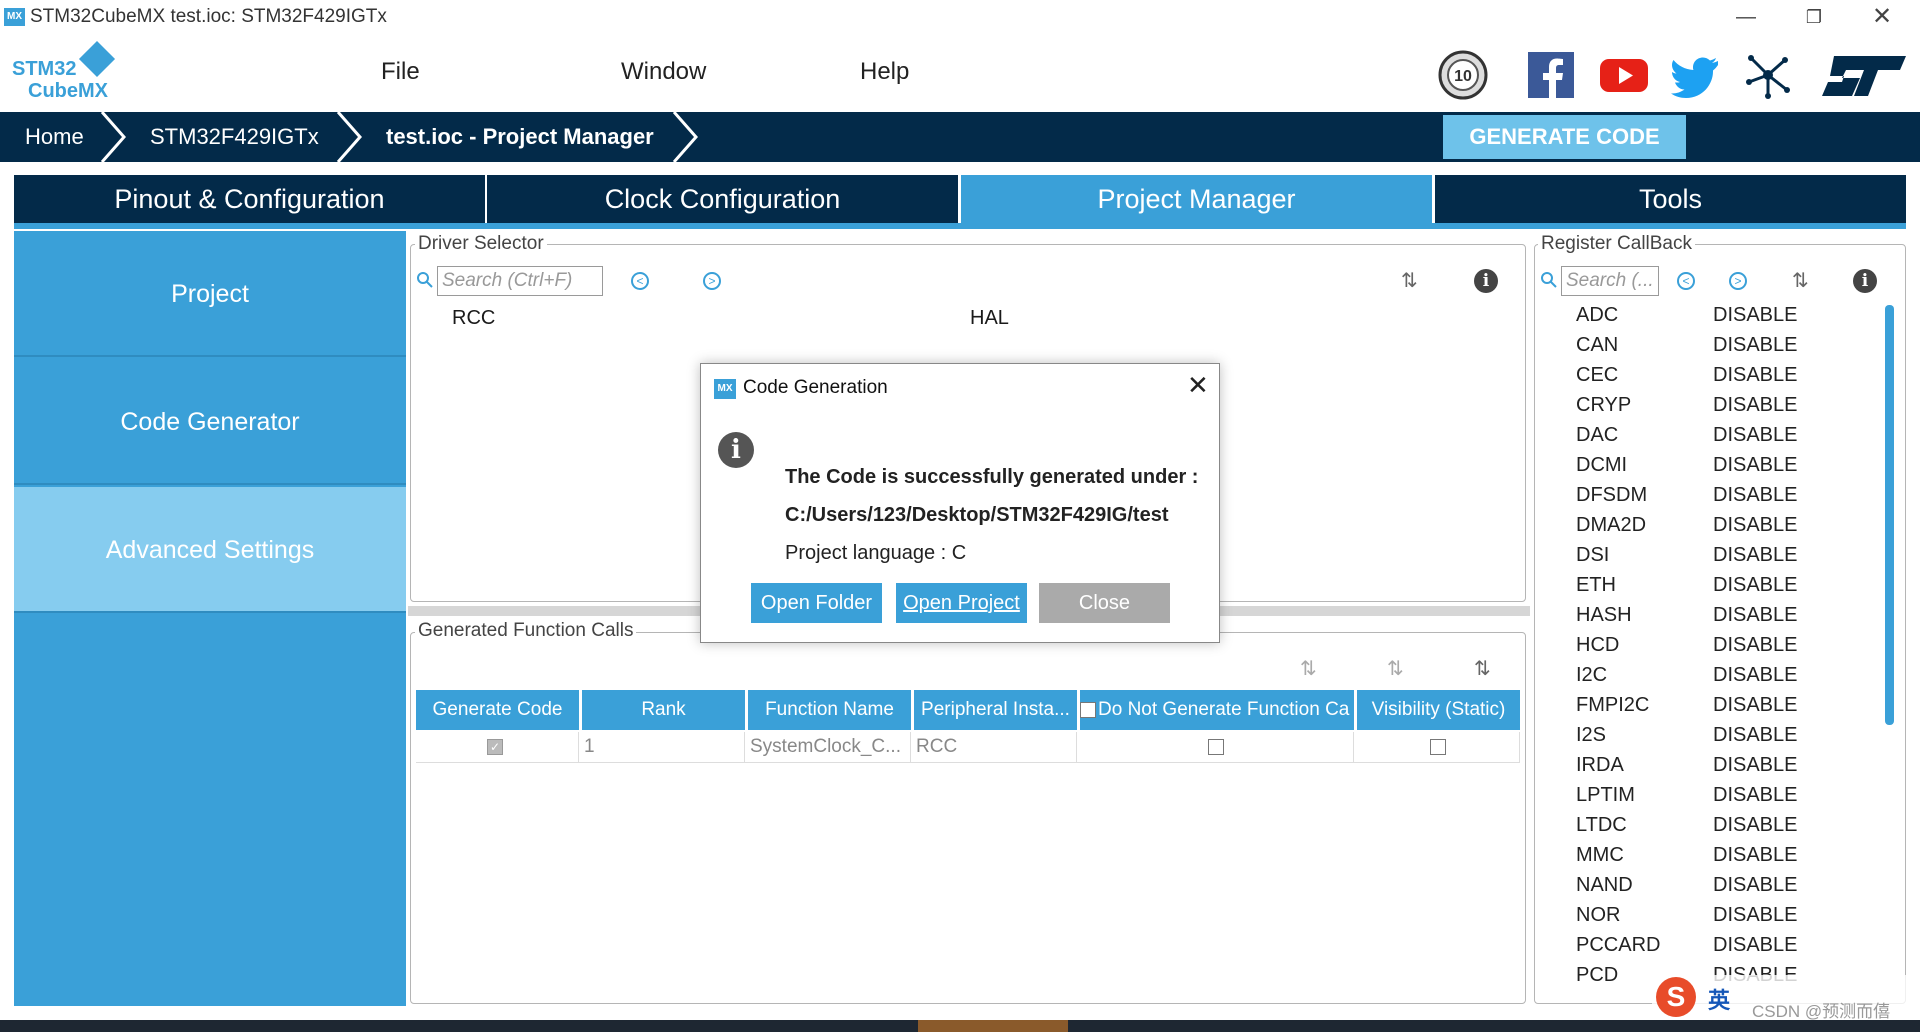 The image size is (1920, 1032). I want to click on st-logo-icon, so click(1864, 75).